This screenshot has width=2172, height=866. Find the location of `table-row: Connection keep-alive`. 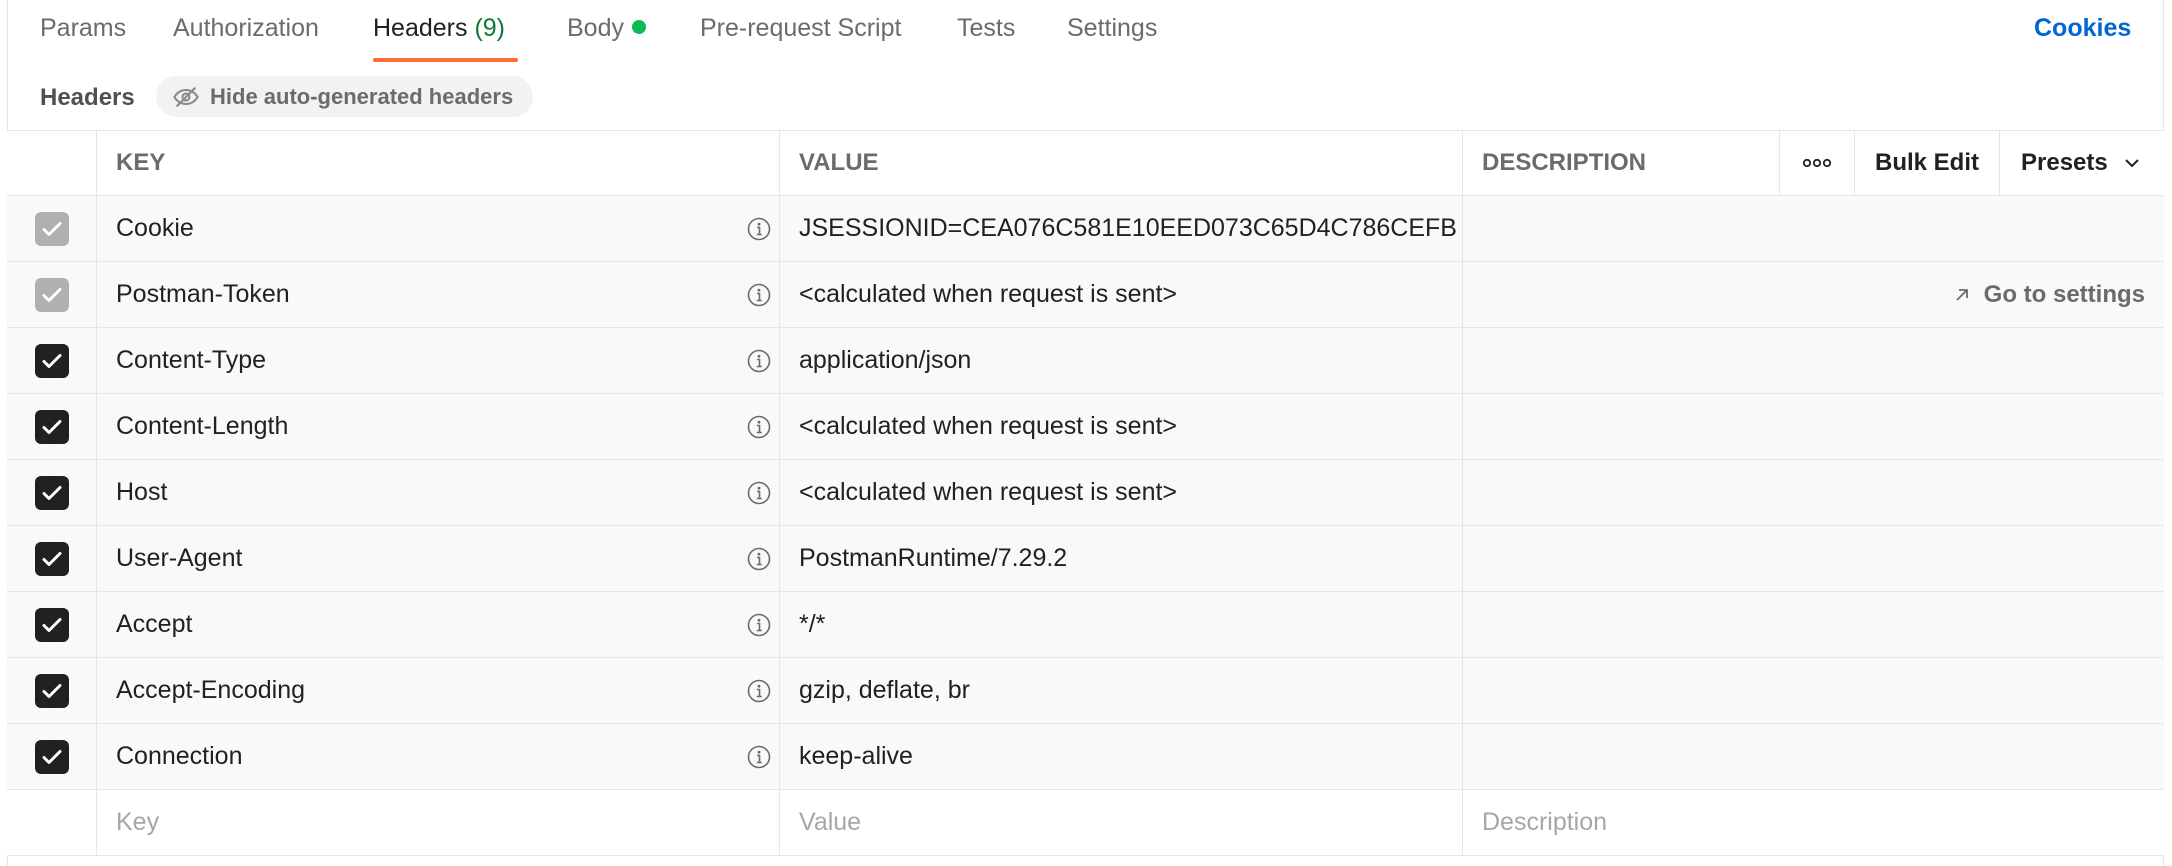

table-row: Connection keep-alive is located at coordinates (1085, 757).